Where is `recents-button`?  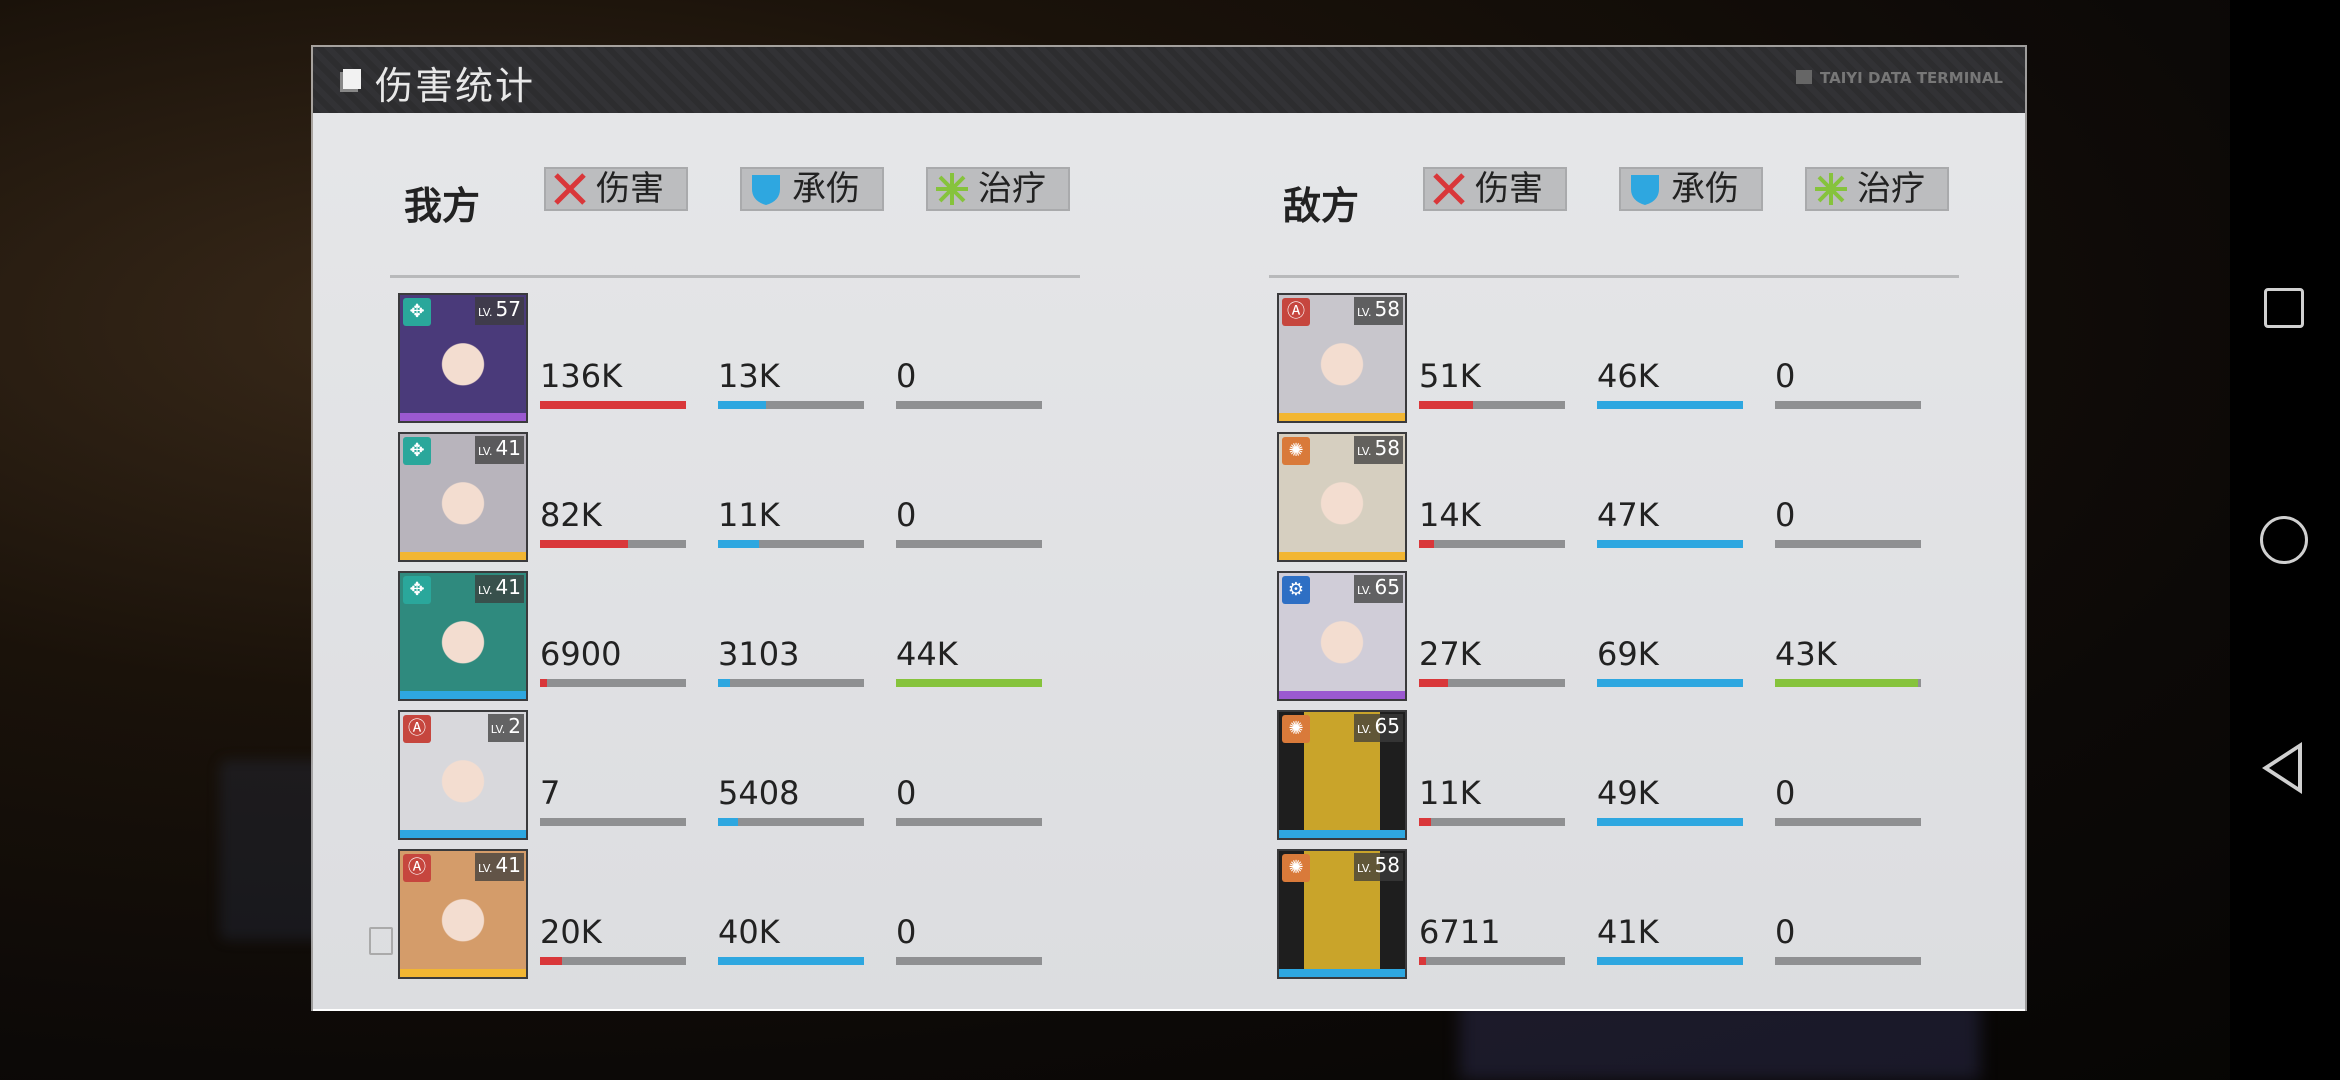
recents-button is located at coordinates (2284, 308).